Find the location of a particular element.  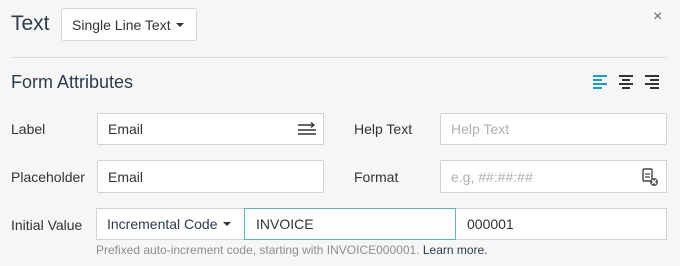

section-title: Form Attributes is located at coordinates (72, 82).